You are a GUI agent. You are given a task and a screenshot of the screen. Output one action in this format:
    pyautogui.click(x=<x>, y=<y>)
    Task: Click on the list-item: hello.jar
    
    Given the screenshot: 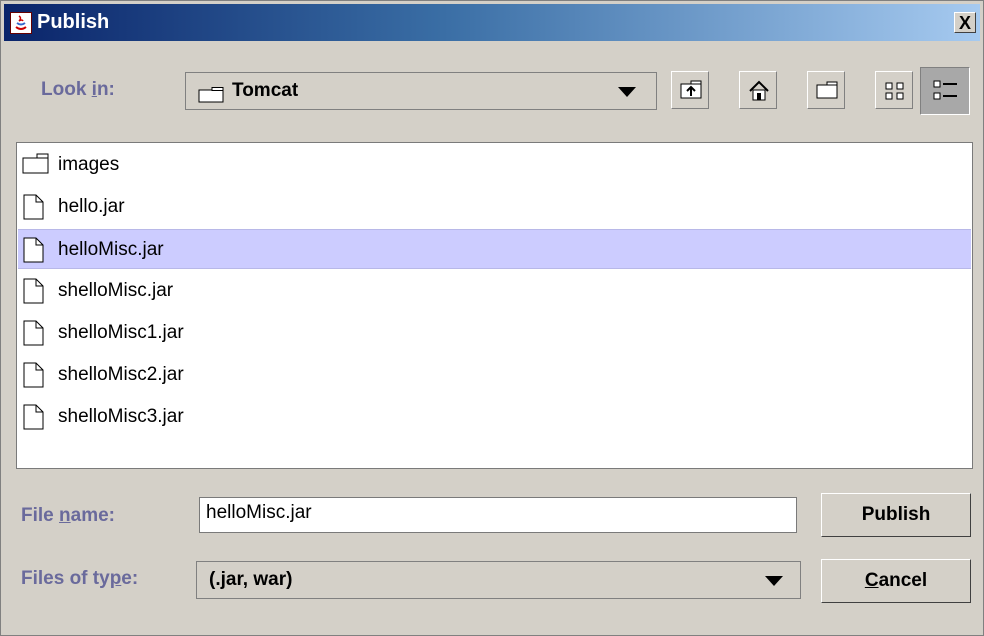 What is the action you would take?
    pyautogui.click(x=494, y=207)
    